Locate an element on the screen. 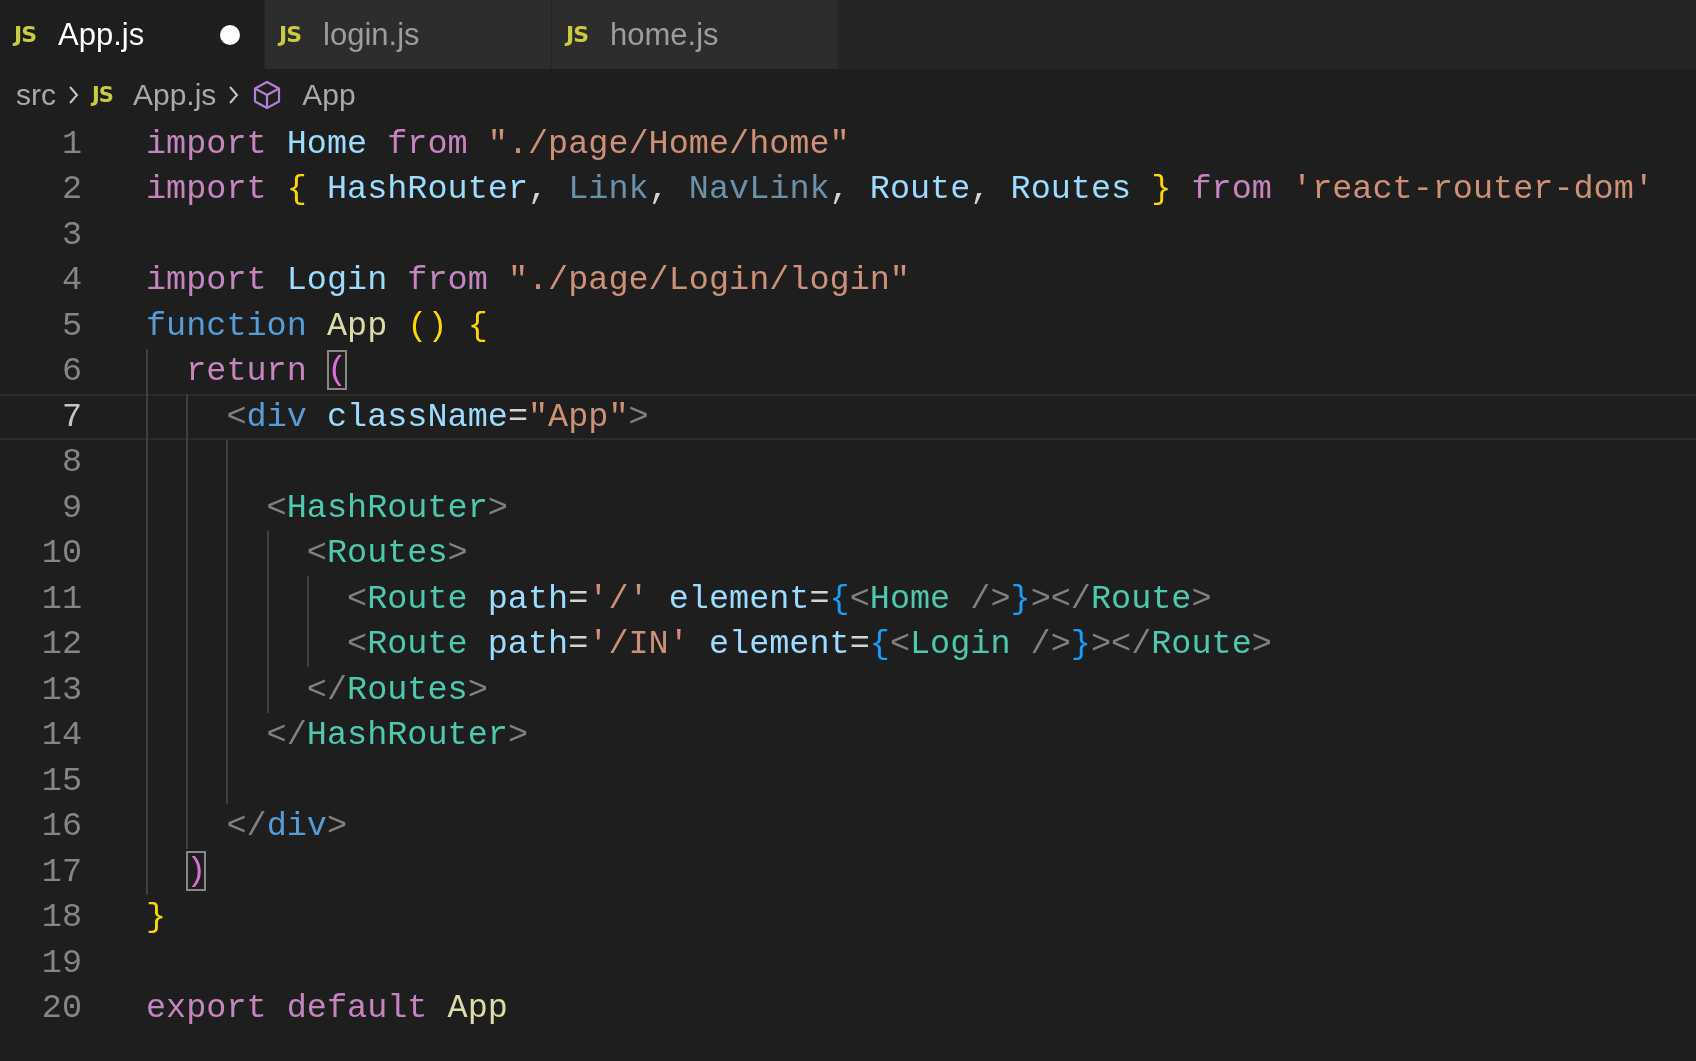 This screenshot has width=1696, height=1061. cube-icon is located at coordinates (267, 95).